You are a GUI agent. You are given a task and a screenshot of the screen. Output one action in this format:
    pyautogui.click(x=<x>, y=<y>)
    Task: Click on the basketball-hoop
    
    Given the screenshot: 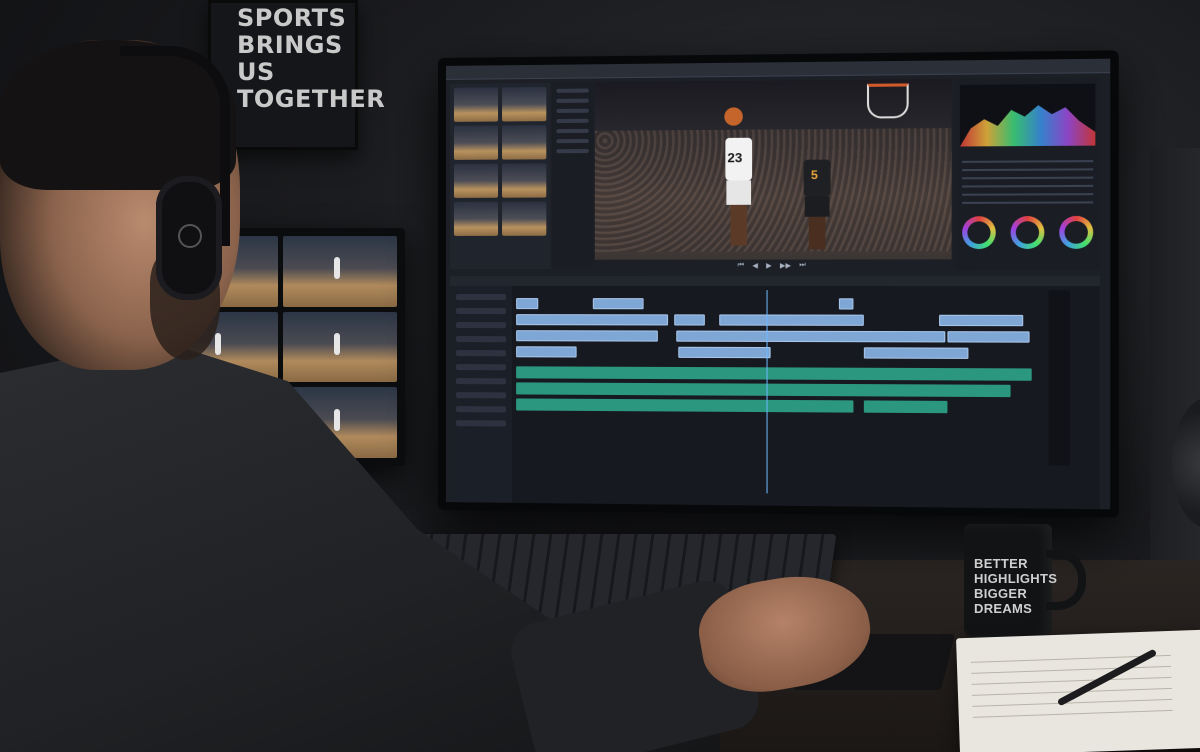 What is the action you would take?
    pyautogui.click(x=887, y=101)
    